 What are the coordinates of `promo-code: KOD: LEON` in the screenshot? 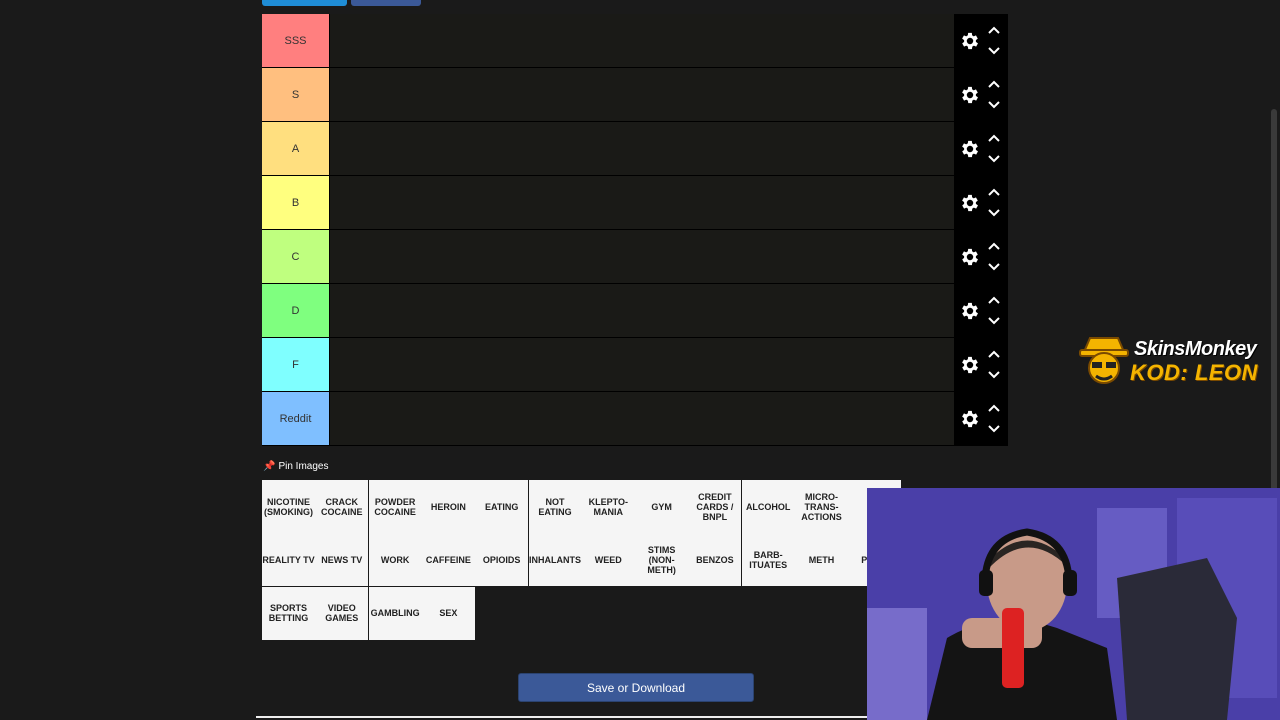 It's located at (1194, 372).